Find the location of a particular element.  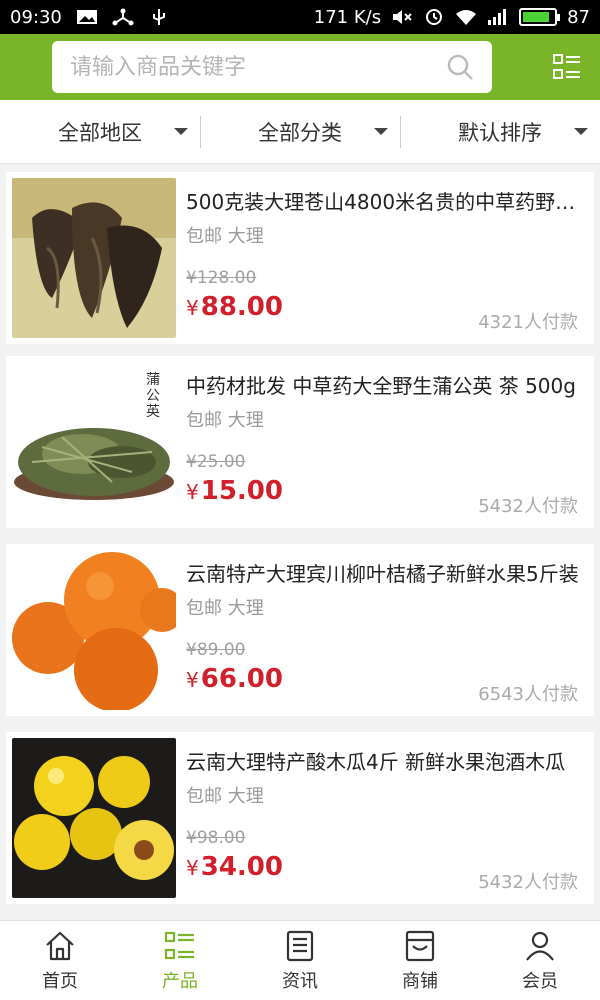

products-icon is located at coordinates (179, 945).